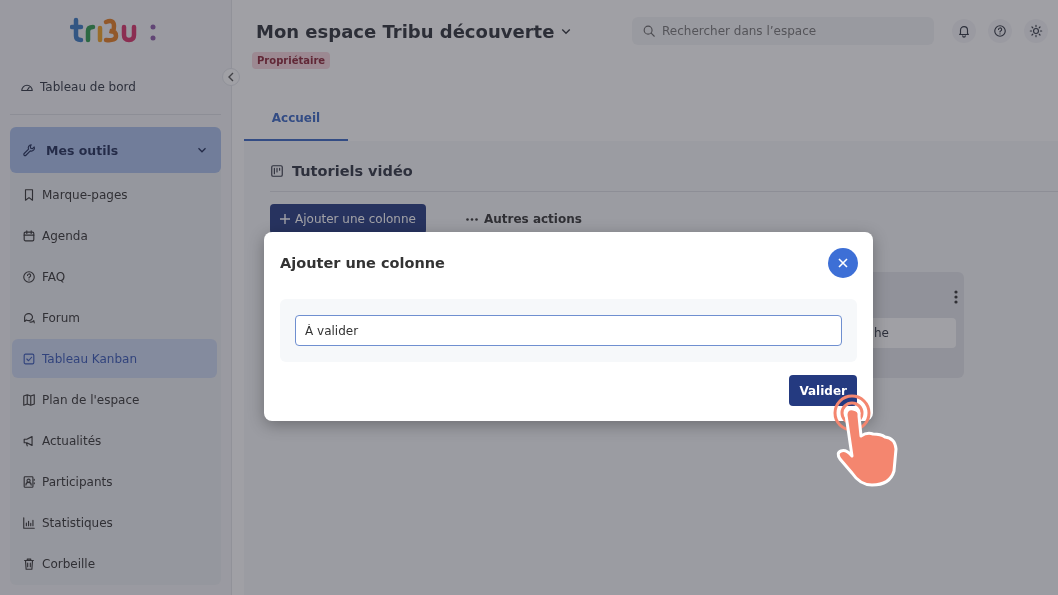  I want to click on column-name-field: À valider, so click(568, 330).